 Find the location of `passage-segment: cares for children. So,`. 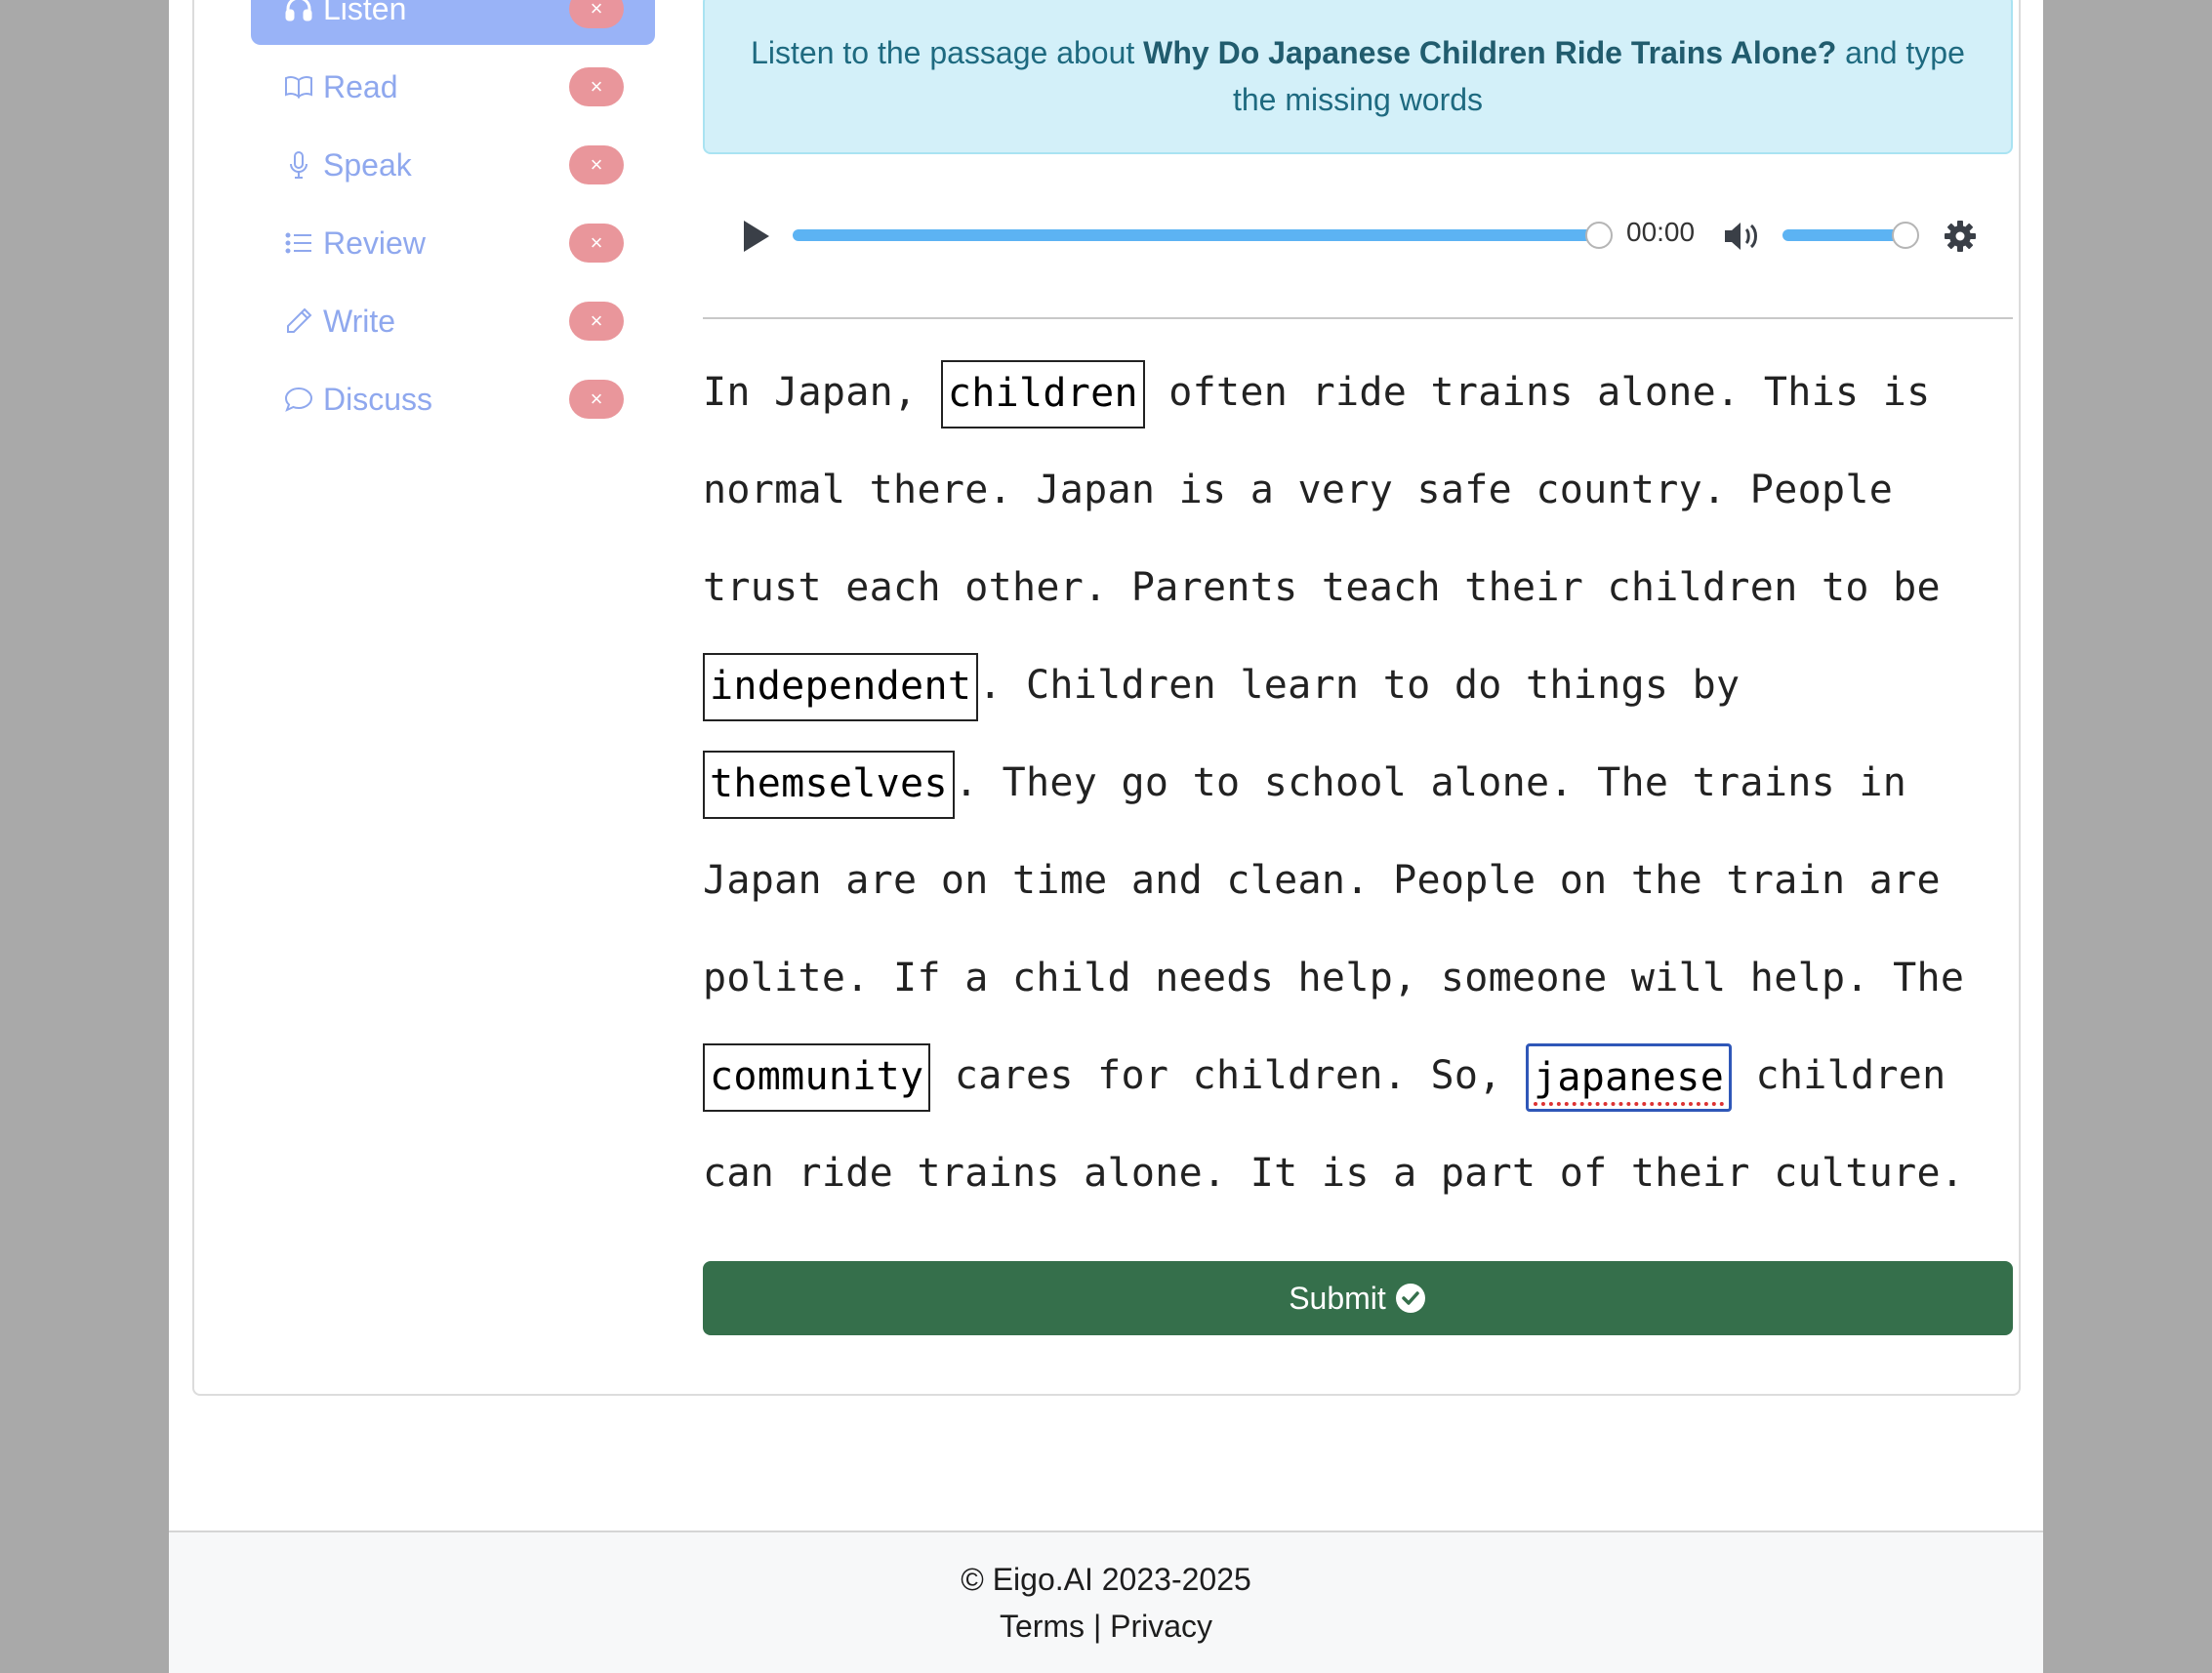

passage-segment: cares for children. So, is located at coordinates (1228, 1075).